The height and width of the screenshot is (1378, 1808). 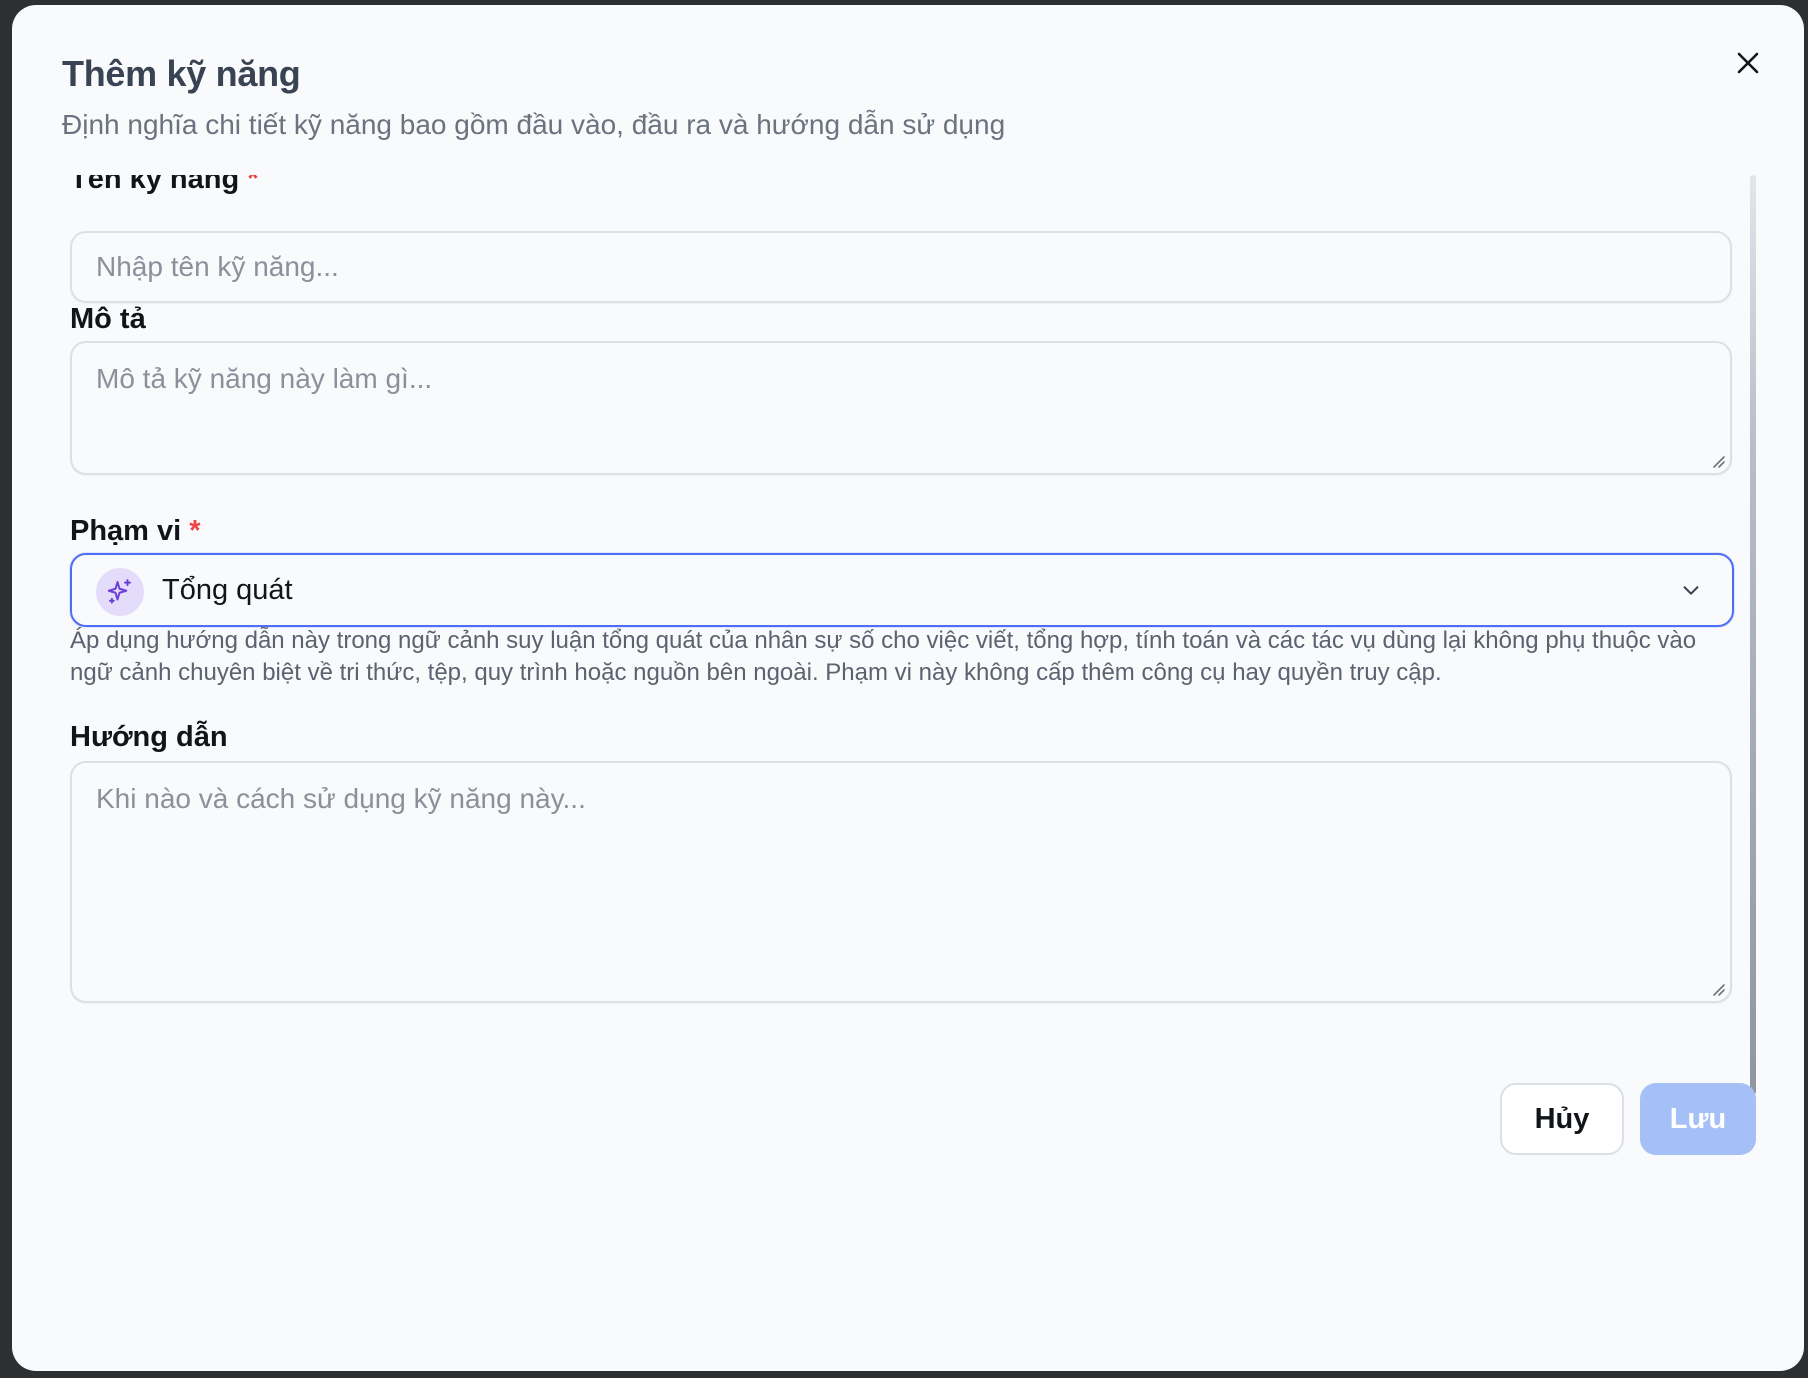 What do you see at coordinates (164, 185) in the screenshot?
I see `skill-name-label: Tên kỹ năng *` at bounding box center [164, 185].